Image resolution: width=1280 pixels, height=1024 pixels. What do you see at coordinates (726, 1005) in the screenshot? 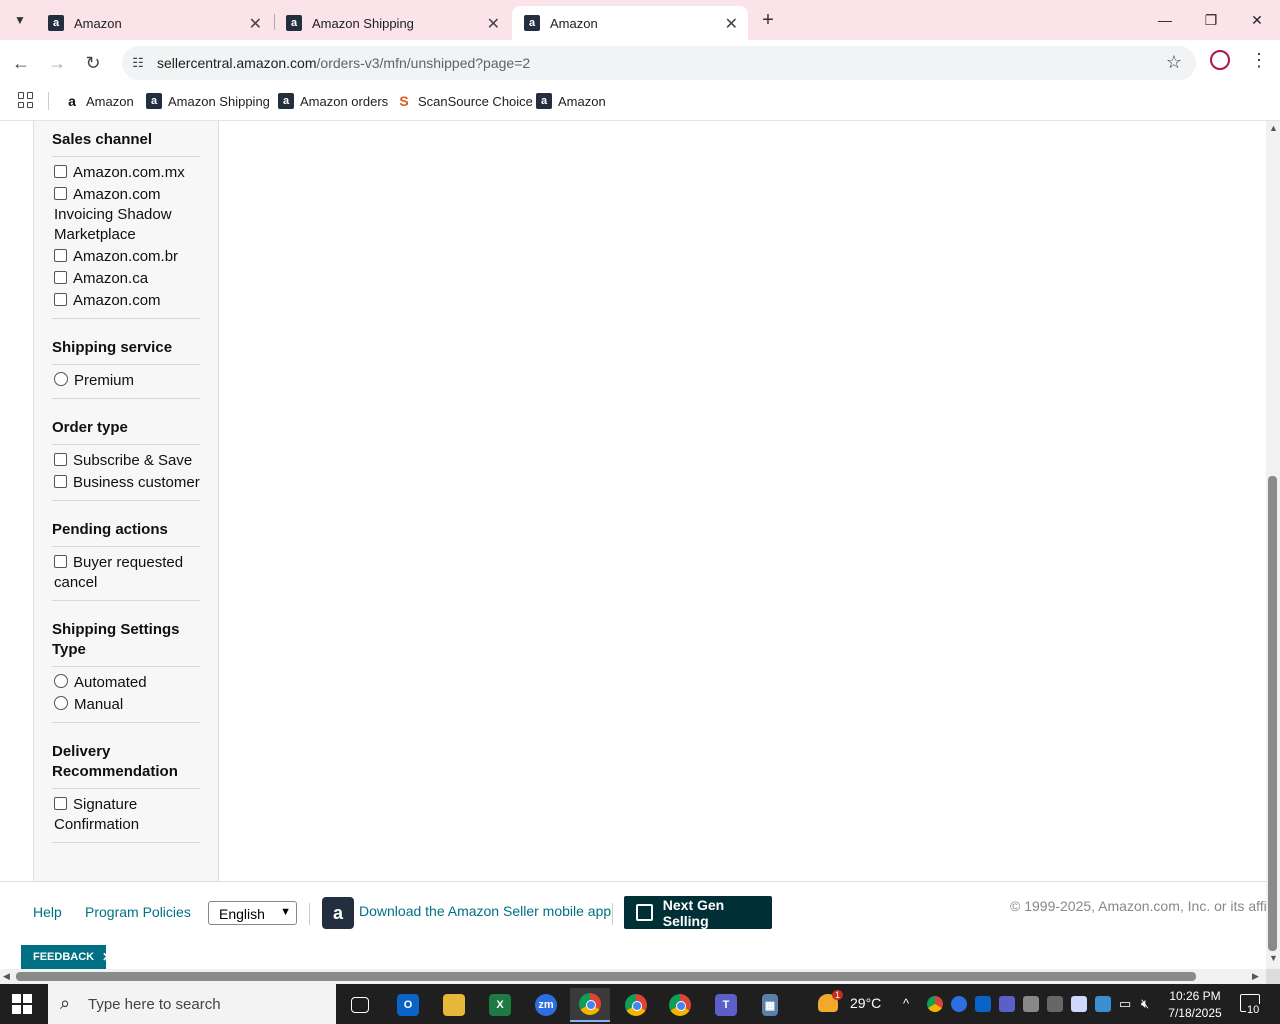
I see `teams-icon: T` at bounding box center [726, 1005].